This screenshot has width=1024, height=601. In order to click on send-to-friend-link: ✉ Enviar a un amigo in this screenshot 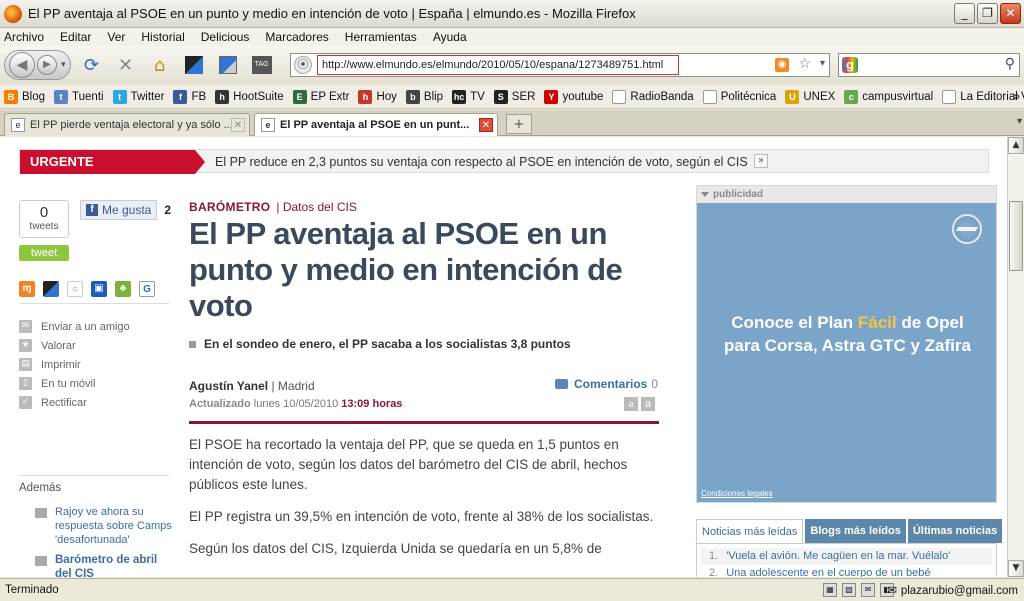, I will do `click(74, 326)`.